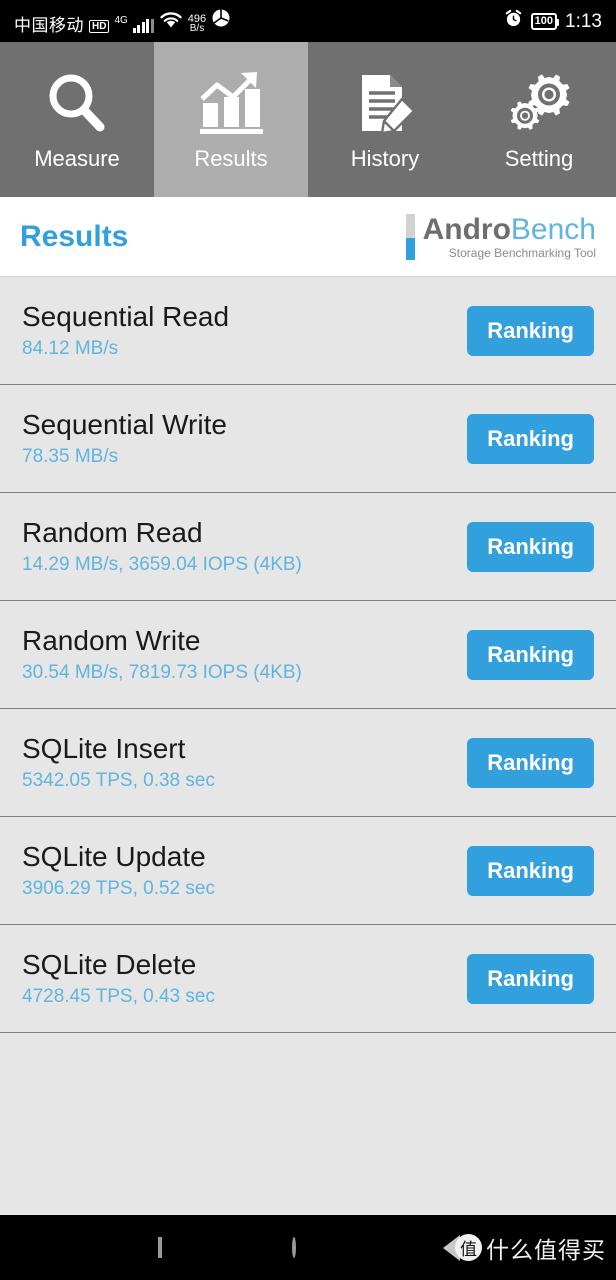  Describe the element at coordinates (221, 20) in the screenshot. I see `globe-icon` at that location.